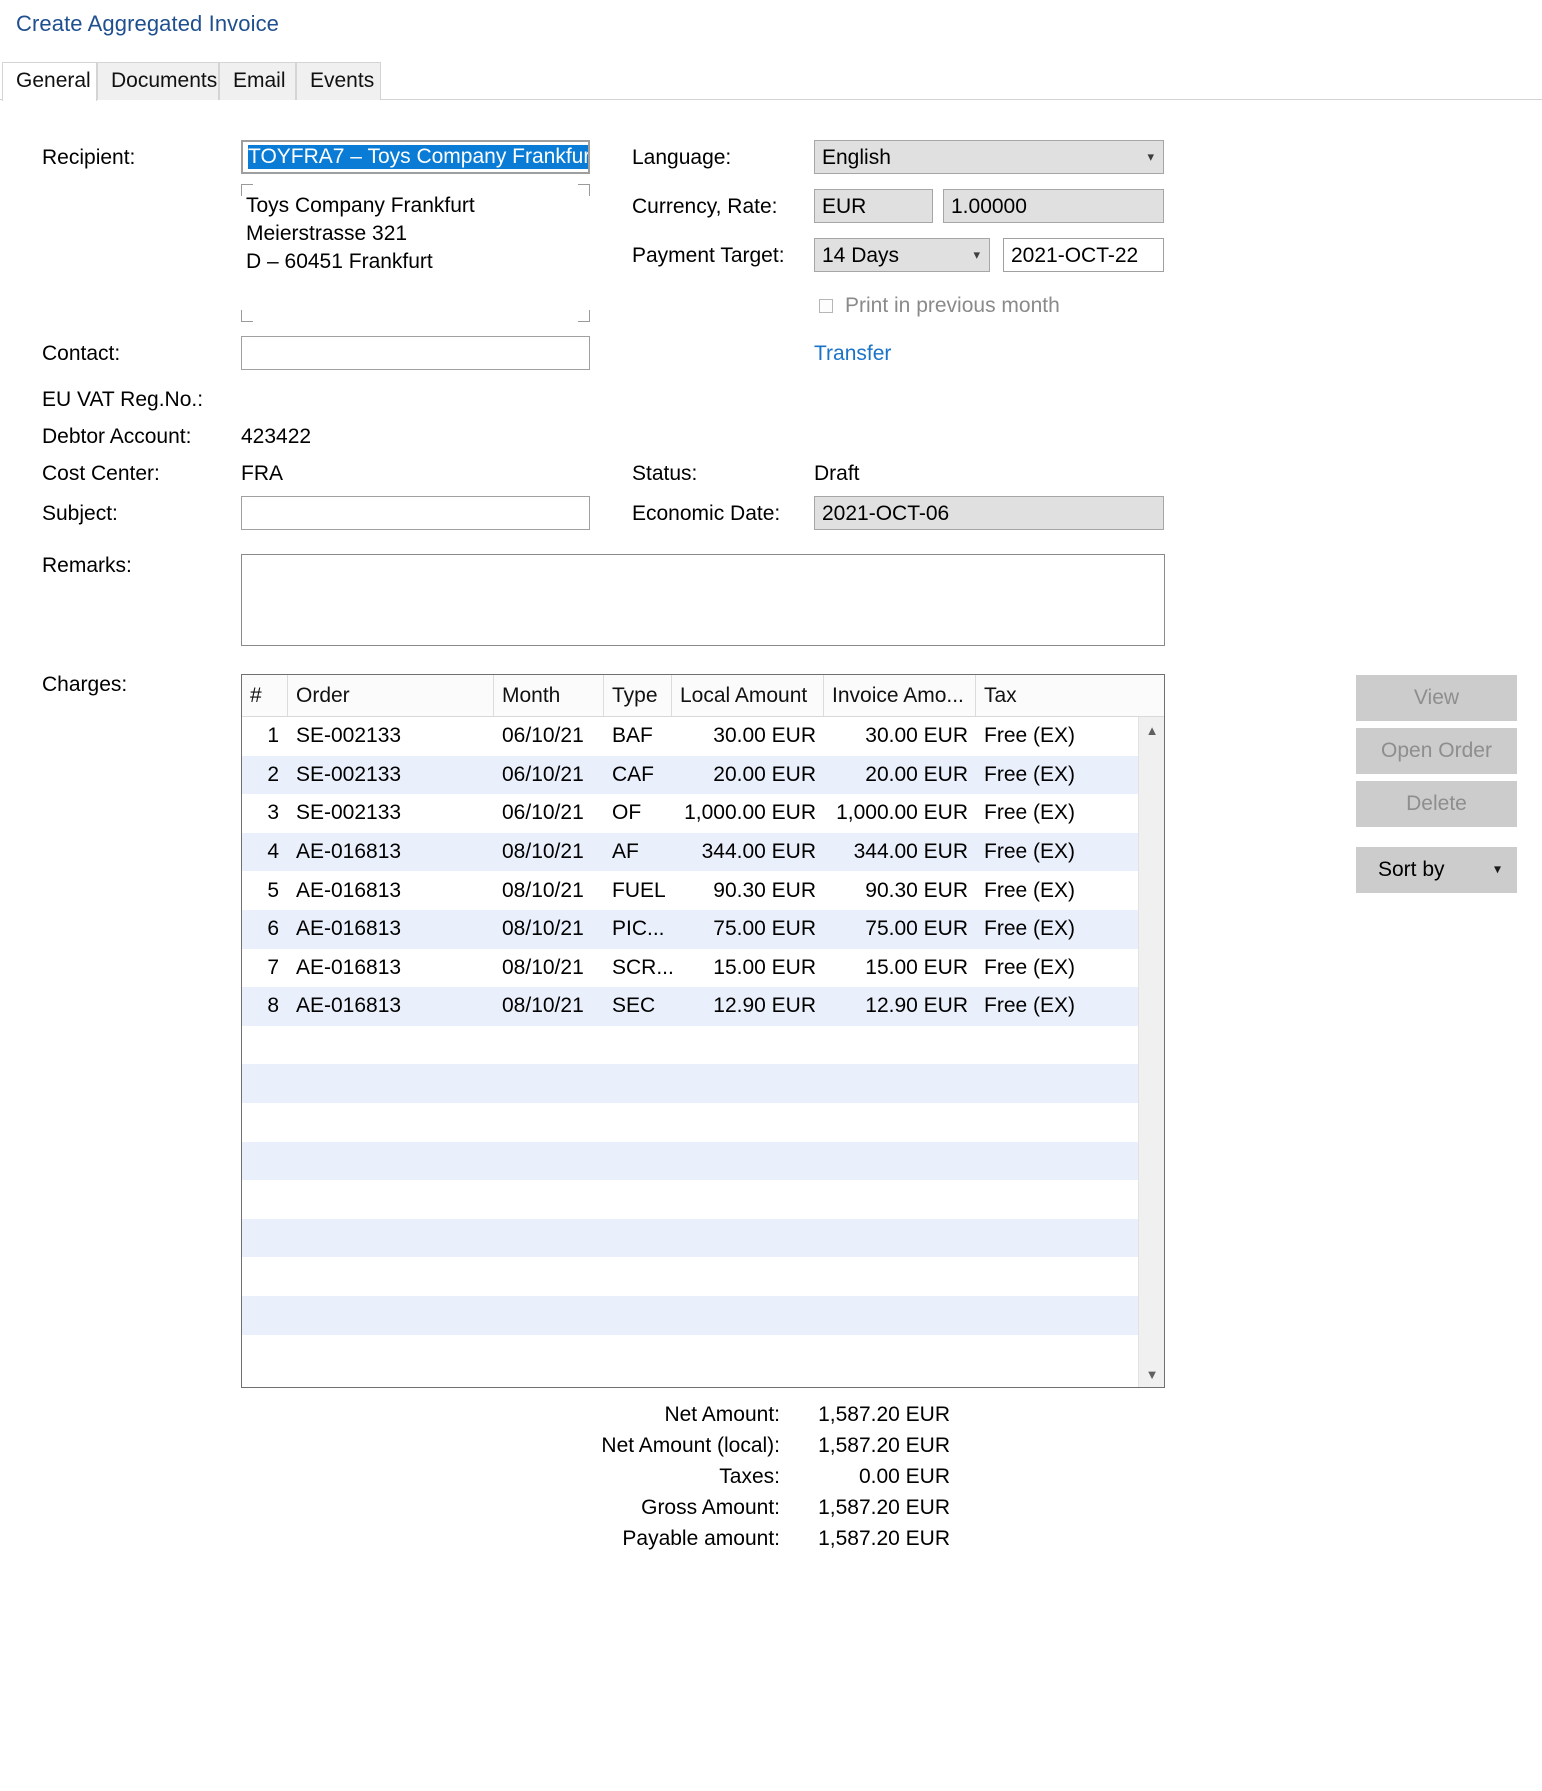 The height and width of the screenshot is (1791, 1542). I want to click on tab-events: Events, so click(338, 81).